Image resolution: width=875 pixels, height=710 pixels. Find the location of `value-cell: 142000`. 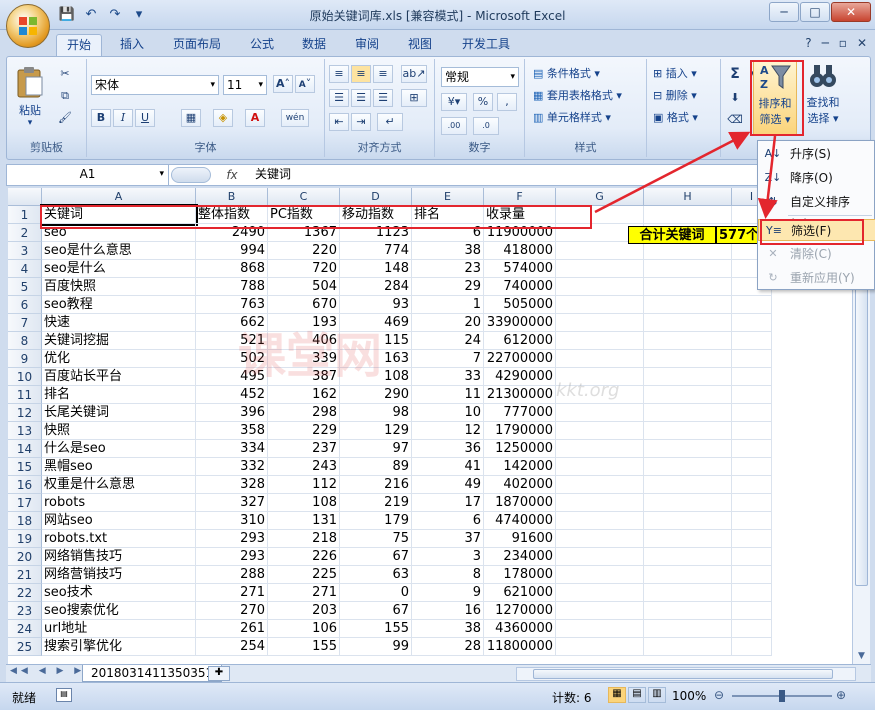

value-cell: 142000 is located at coordinates (520, 467).